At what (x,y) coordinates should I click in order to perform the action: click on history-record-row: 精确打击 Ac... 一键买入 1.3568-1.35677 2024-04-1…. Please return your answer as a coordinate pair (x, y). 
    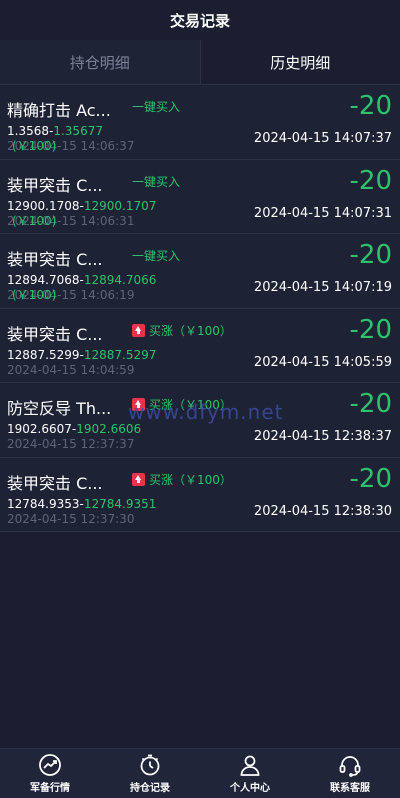
    Looking at the image, I should click on (200, 122).